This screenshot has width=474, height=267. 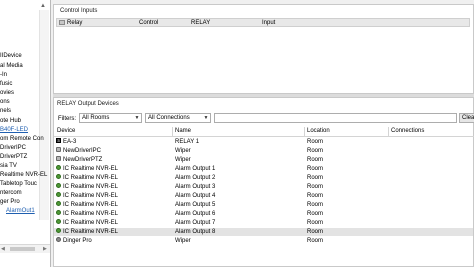 What do you see at coordinates (43, 6) in the screenshot?
I see `scroll-up-icon: ▲` at bounding box center [43, 6].